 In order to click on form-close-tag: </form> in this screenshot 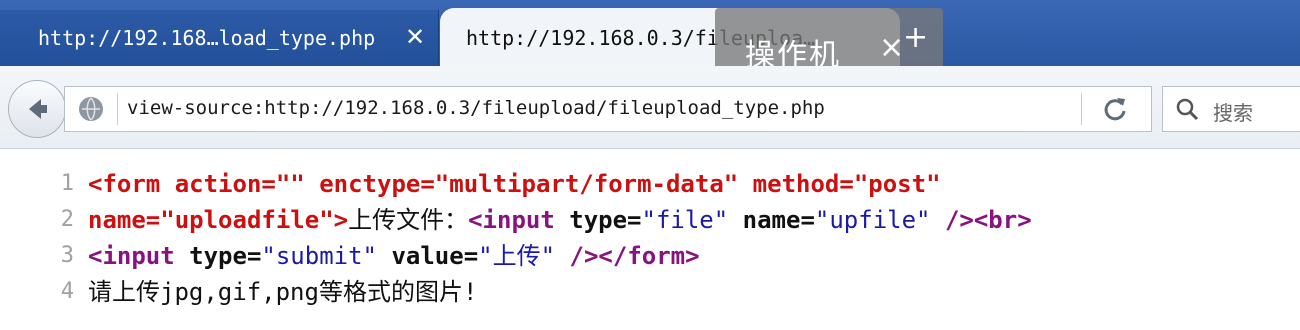, I will do `click(649, 256)`.